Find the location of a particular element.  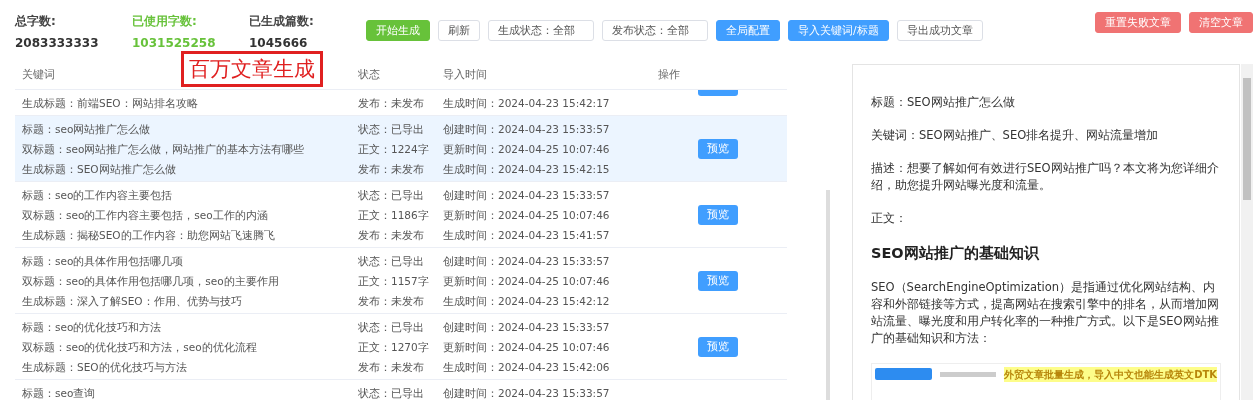

column-header: 导入时间 is located at coordinates (465, 73).